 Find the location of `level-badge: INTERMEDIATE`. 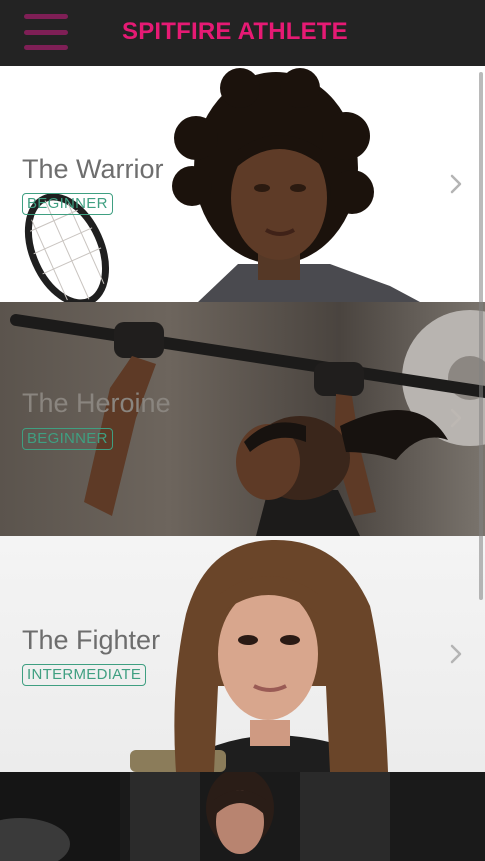

level-badge: INTERMEDIATE is located at coordinates (84, 675).